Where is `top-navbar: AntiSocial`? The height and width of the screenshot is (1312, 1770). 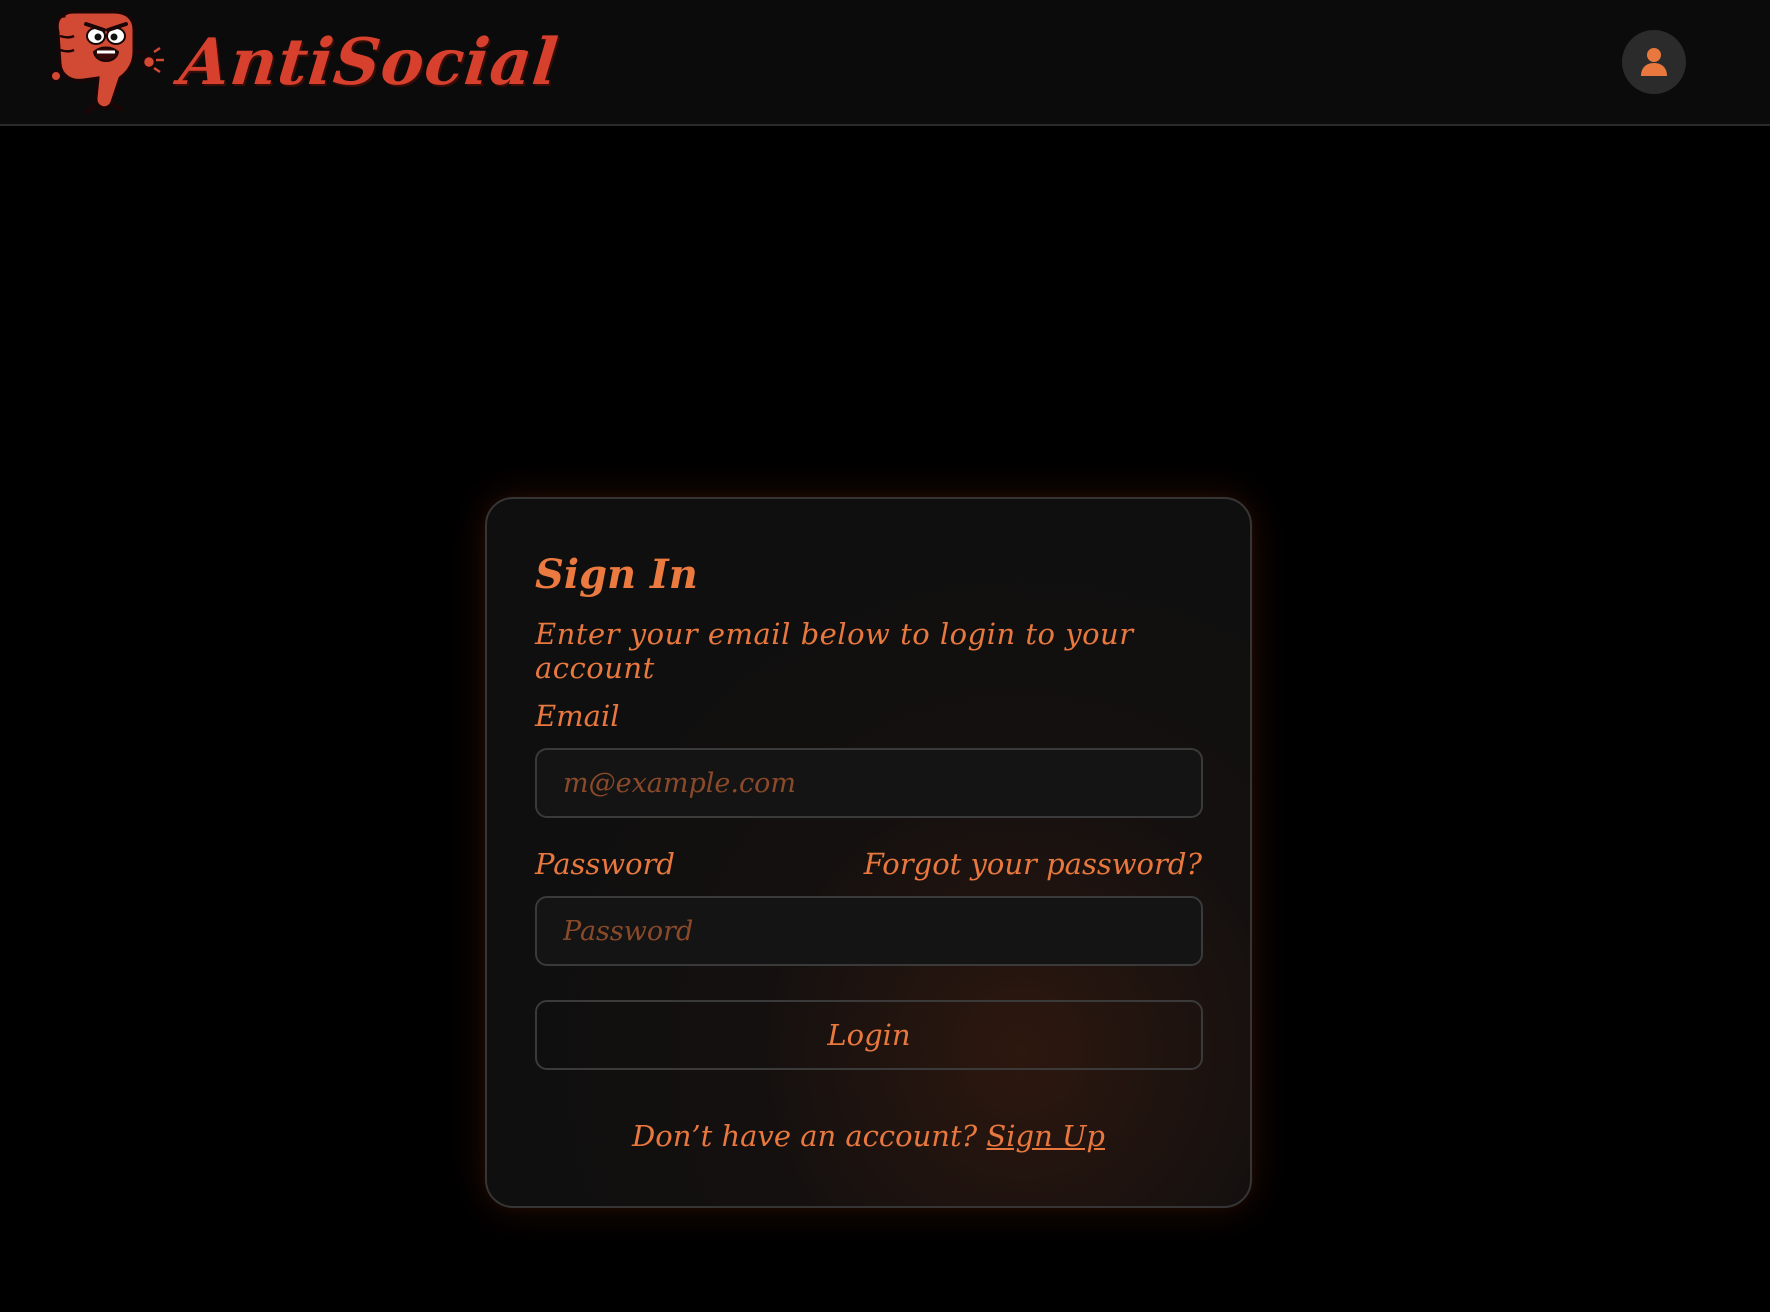 top-navbar: AntiSocial is located at coordinates (885, 63).